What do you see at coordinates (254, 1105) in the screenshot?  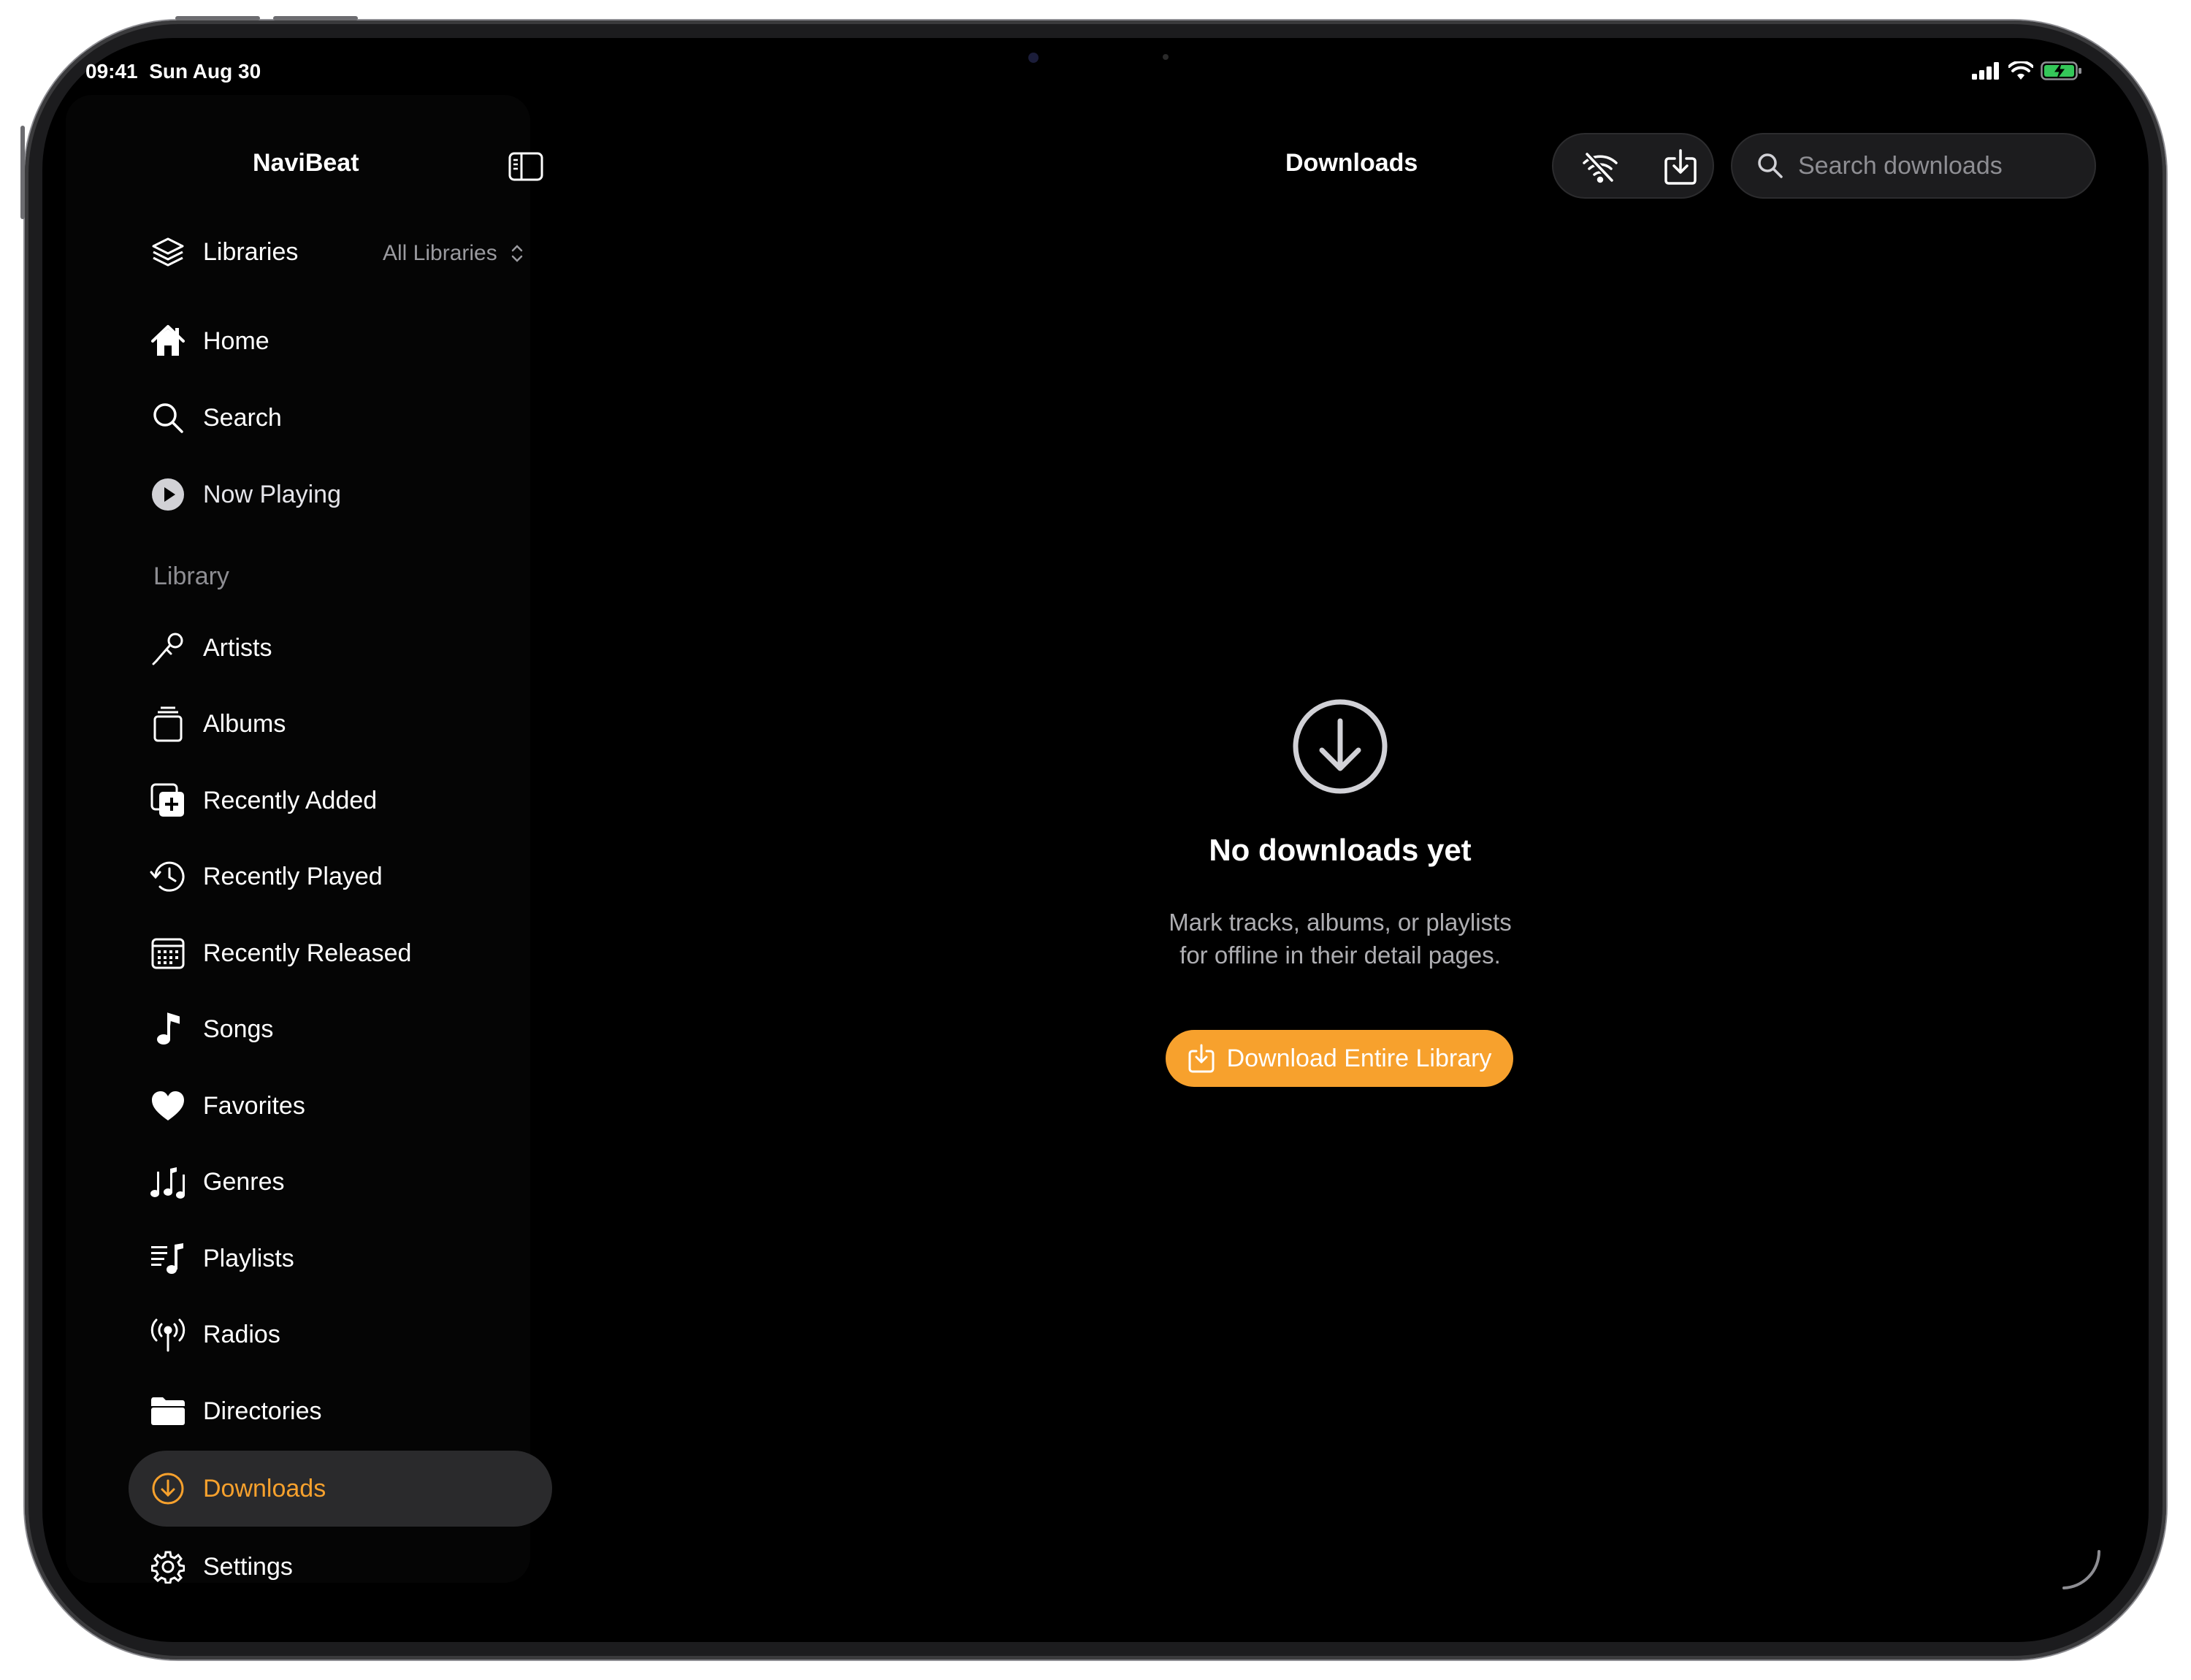 I see `sidebar-item-label: Favorites` at bounding box center [254, 1105].